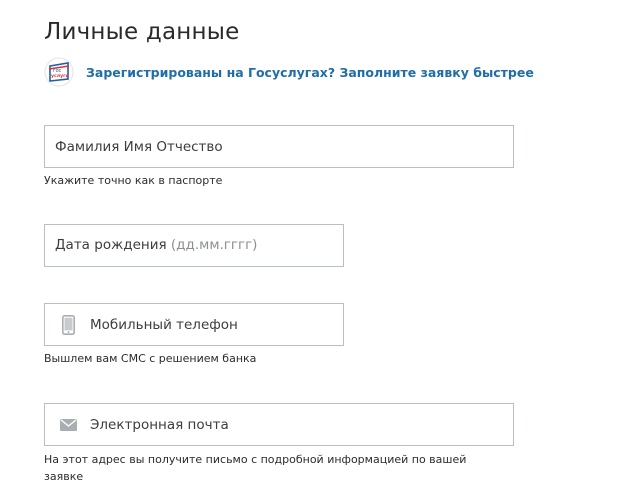 The image size is (626, 500). Describe the element at coordinates (284, 146) in the screenshot. I see `full-name-input` at that location.